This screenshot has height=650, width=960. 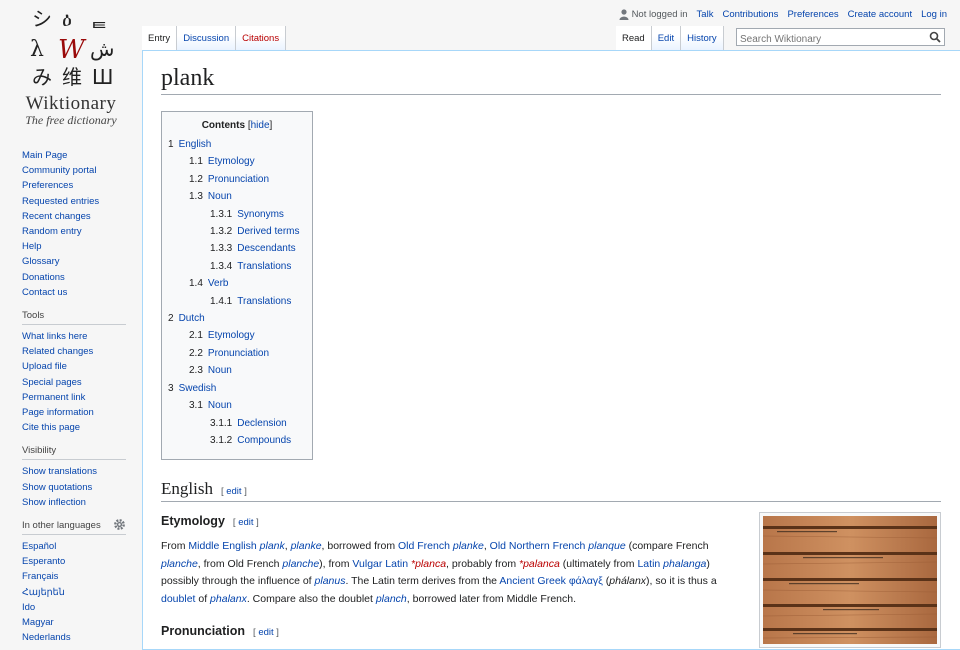 What do you see at coordinates (43, 561) in the screenshot?
I see `language-link-esperanto: Esperanto` at bounding box center [43, 561].